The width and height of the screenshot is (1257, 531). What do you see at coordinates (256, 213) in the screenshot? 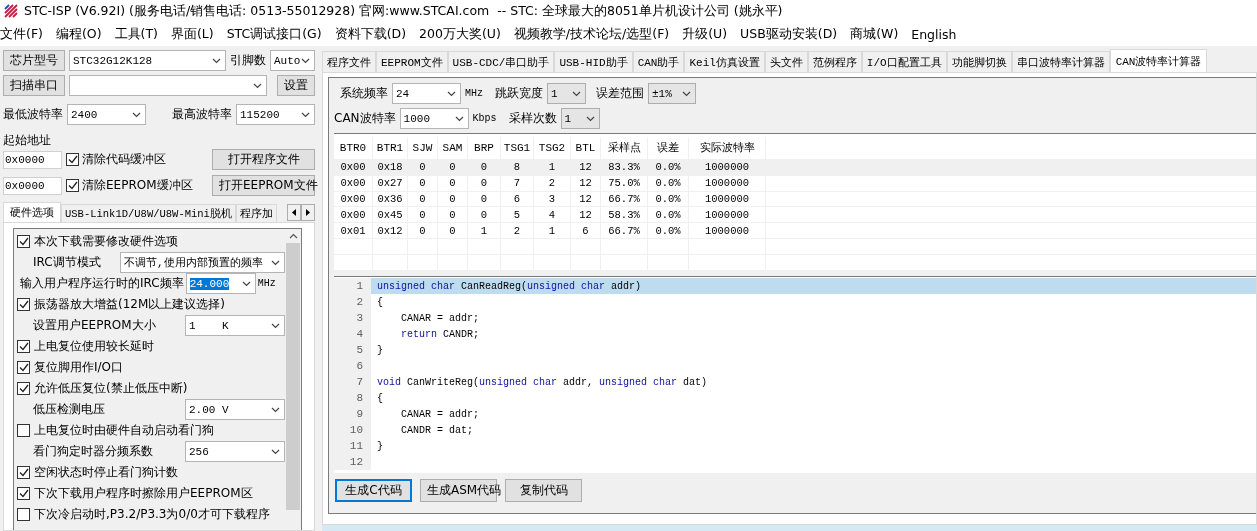
I see `tab: 程序加` at bounding box center [256, 213].